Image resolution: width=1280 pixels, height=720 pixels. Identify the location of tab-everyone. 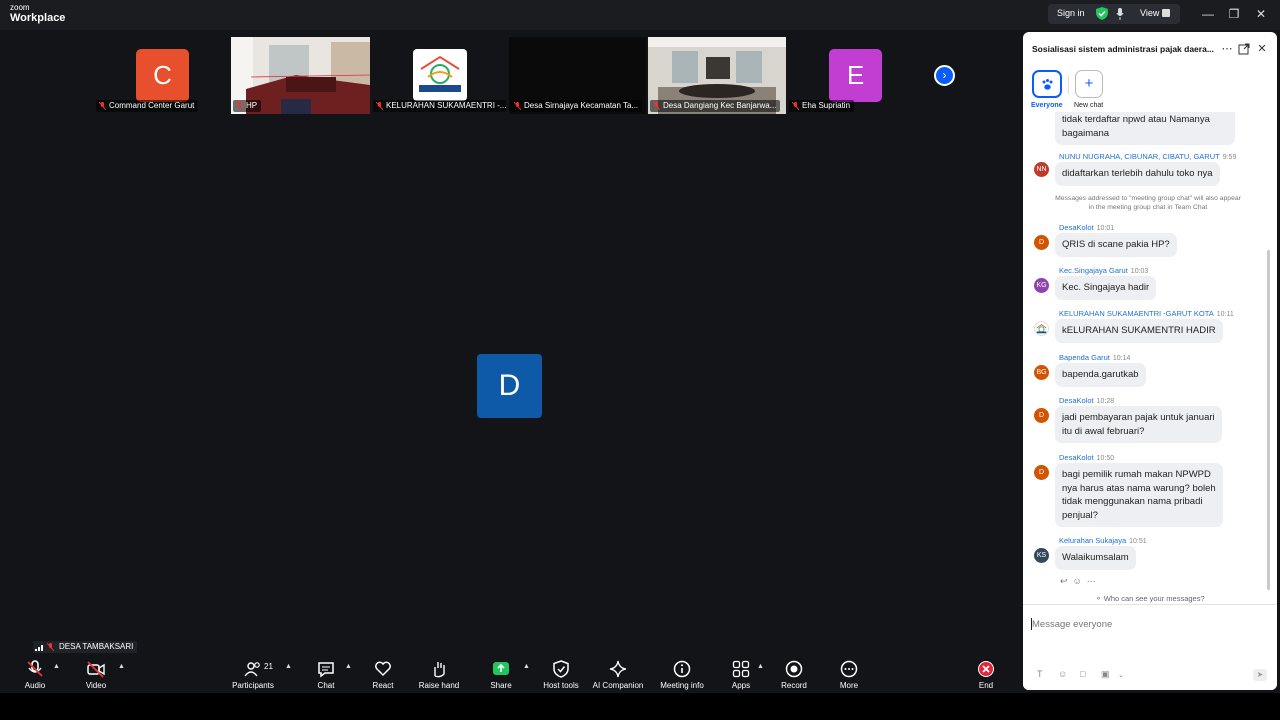
(1047, 84).